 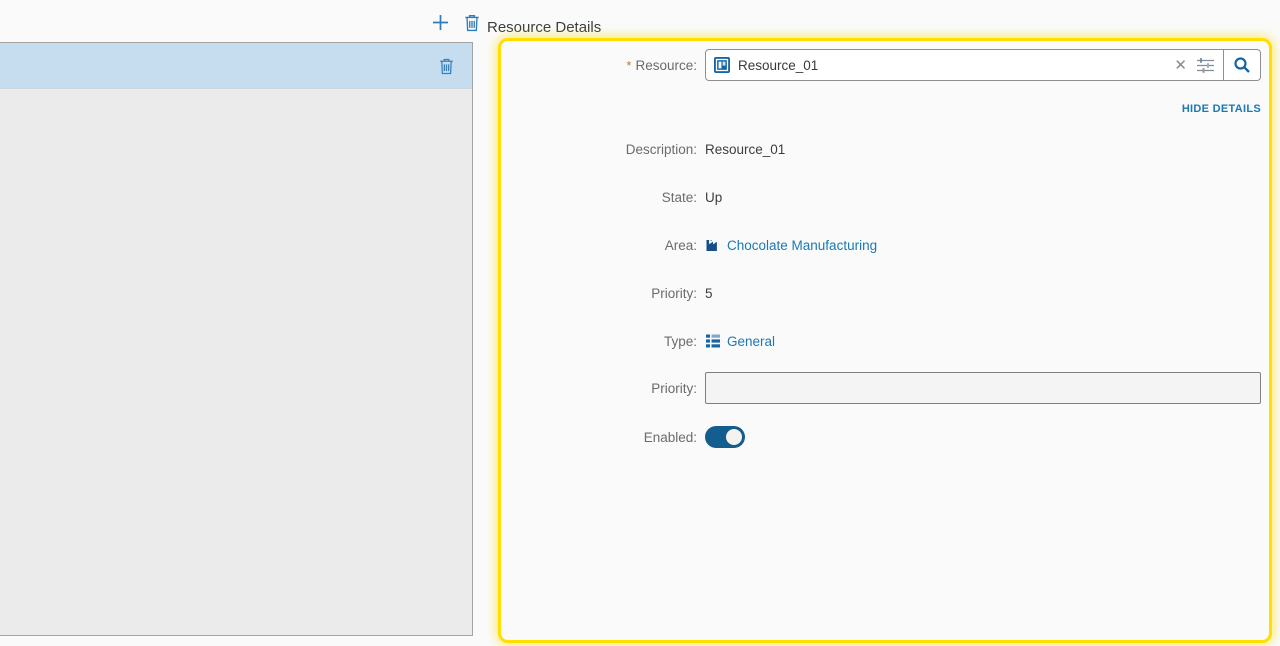 I want to click on resource-label: * Resource:, so click(x=661, y=65).